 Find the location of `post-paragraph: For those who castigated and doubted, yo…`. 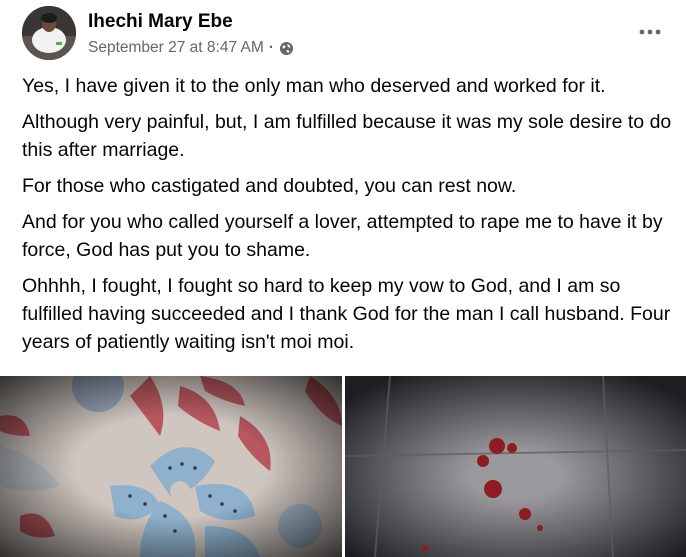

post-paragraph: For those who castigated and doubted, yo… is located at coordinates (269, 186).